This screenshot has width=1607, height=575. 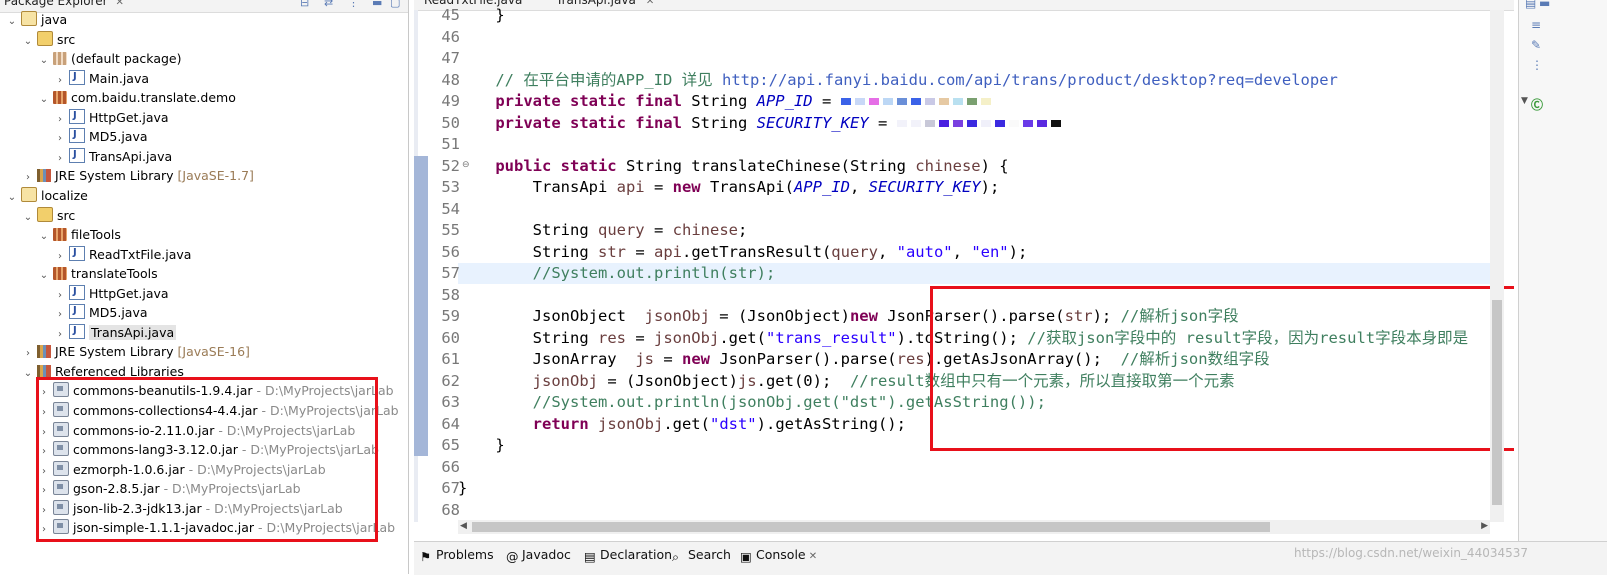 What do you see at coordinates (328, 4) in the screenshot?
I see `link-editor-icon: ⇄` at bounding box center [328, 4].